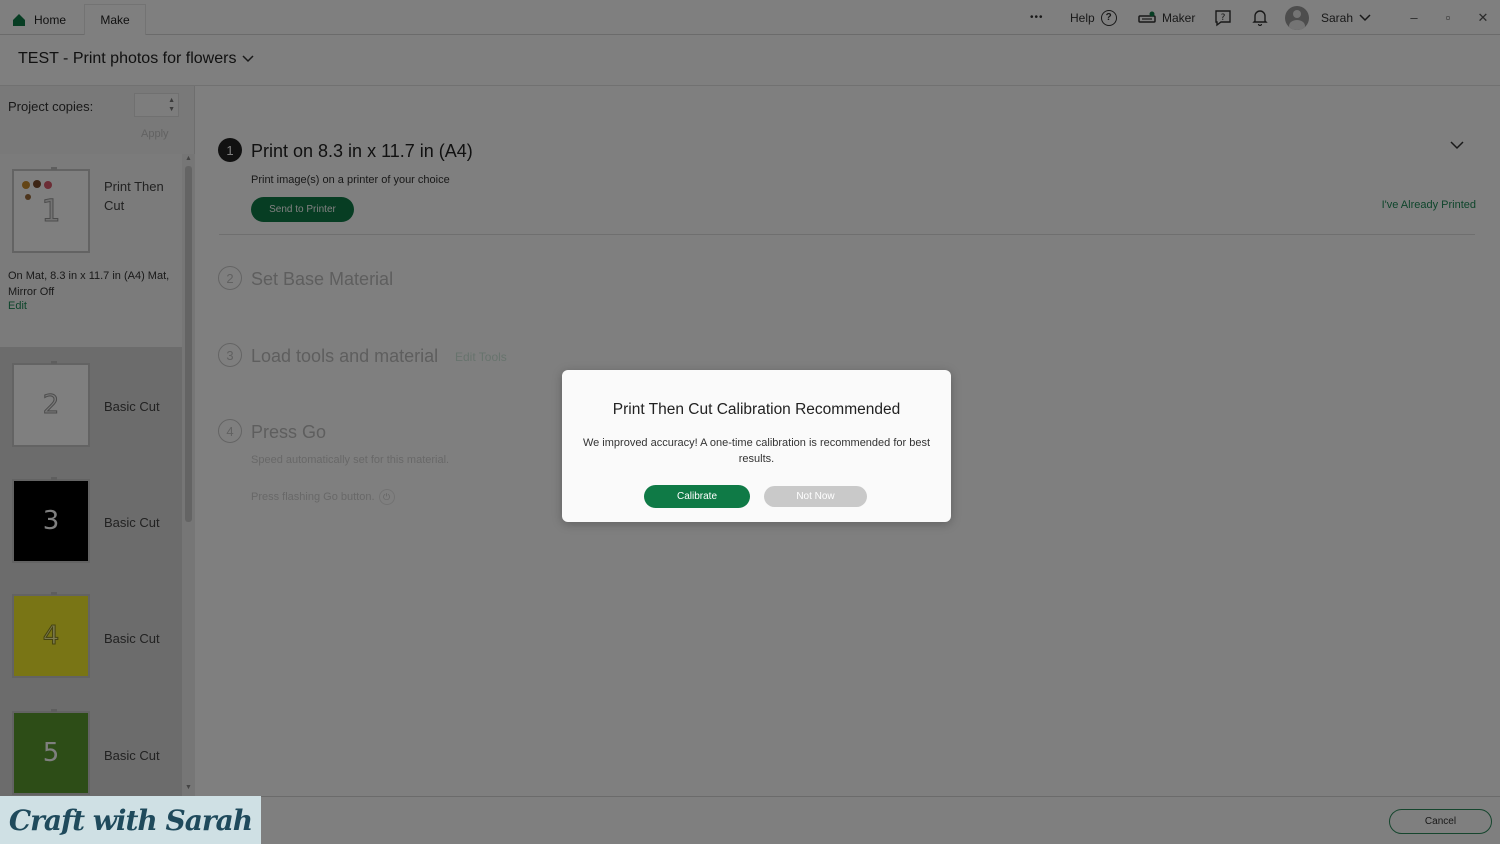 This screenshot has height=844, width=1500. I want to click on watermark-text: Craft with Sarah, so click(130, 820).